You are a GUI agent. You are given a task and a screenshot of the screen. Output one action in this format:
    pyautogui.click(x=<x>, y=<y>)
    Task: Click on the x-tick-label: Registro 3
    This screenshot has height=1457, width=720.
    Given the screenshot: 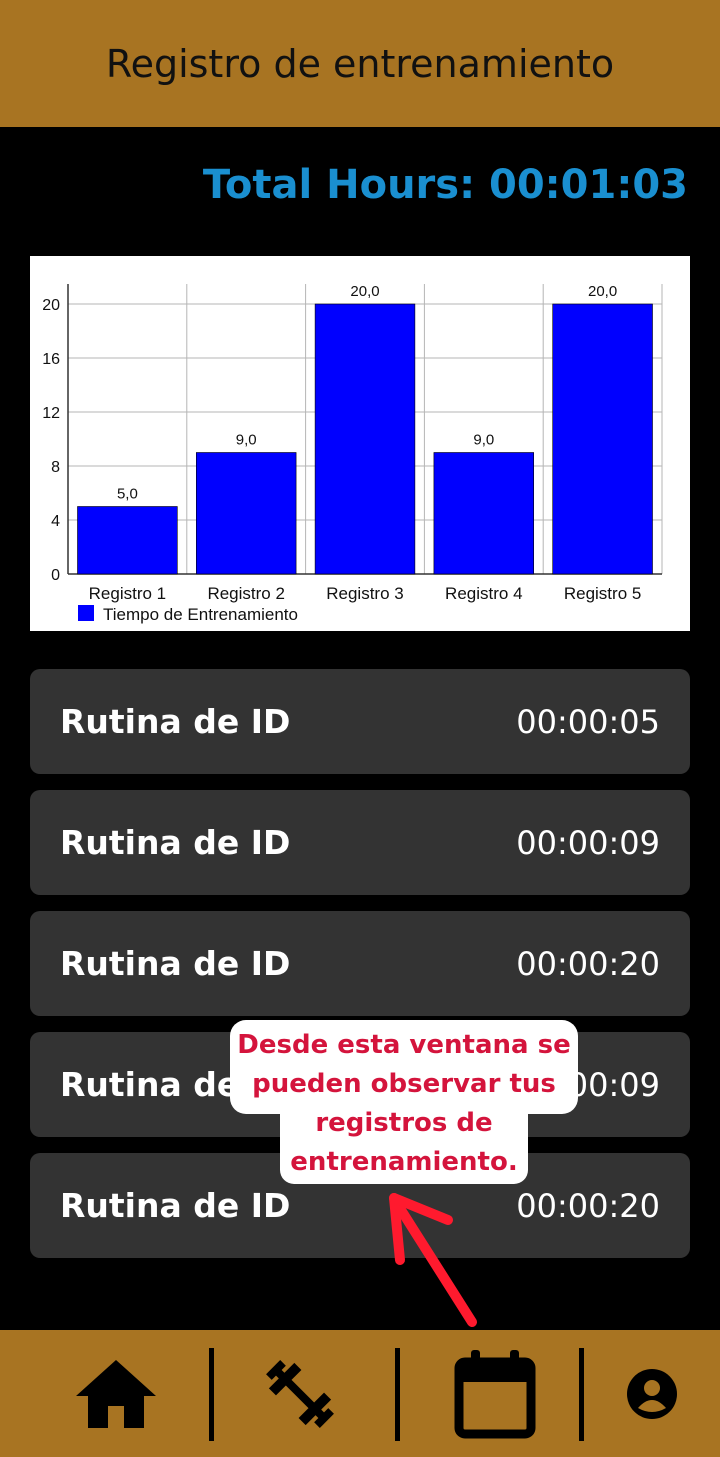 What is the action you would take?
    pyautogui.click(x=364, y=593)
    